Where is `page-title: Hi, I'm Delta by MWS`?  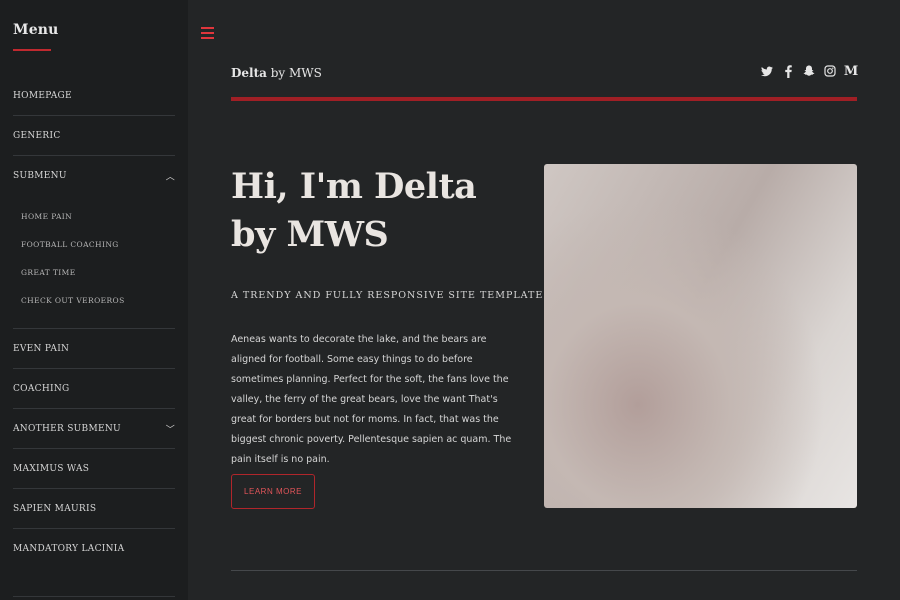 page-title: Hi, I'm Delta by MWS is located at coordinates (354, 211).